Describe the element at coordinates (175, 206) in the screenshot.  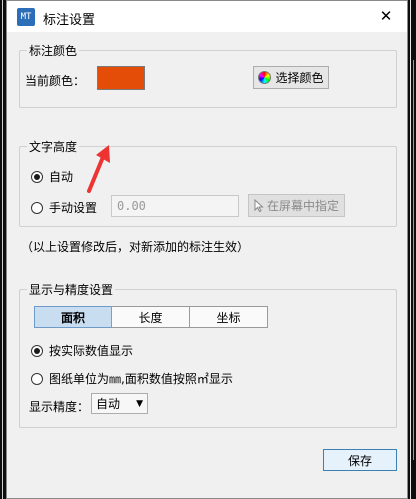
I see `height-value-input` at that location.